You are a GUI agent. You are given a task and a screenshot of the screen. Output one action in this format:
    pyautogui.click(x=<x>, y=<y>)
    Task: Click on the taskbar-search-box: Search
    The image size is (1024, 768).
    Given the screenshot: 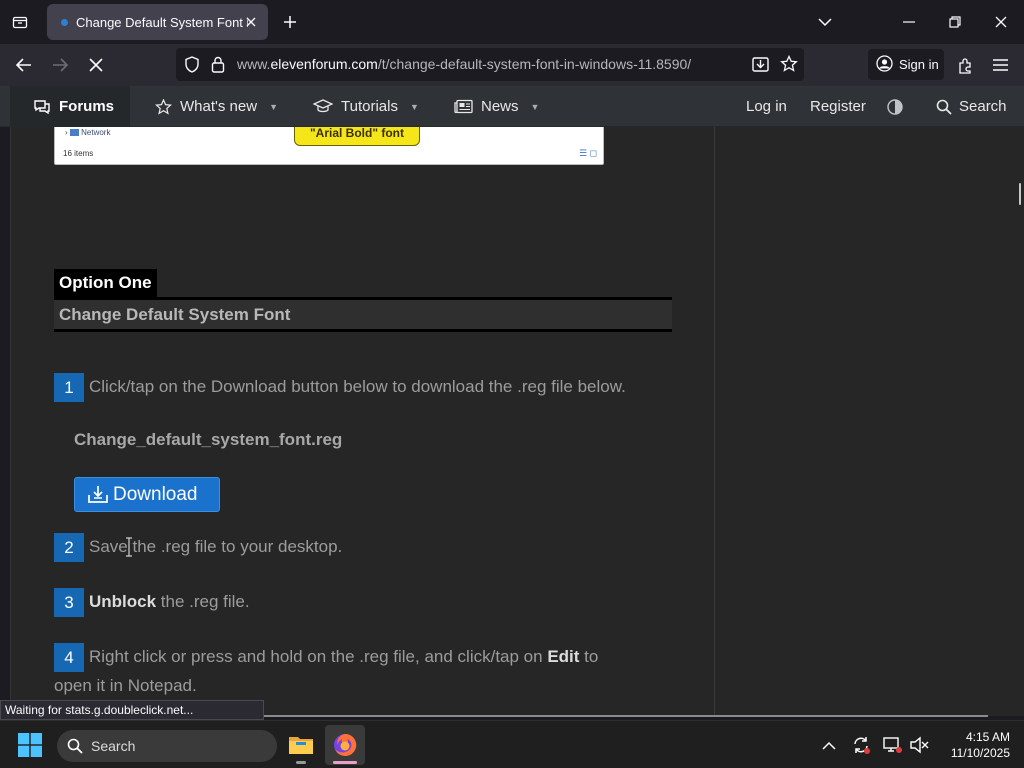 What is the action you would take?
    pyautogui.click(x=167, y=746)
    